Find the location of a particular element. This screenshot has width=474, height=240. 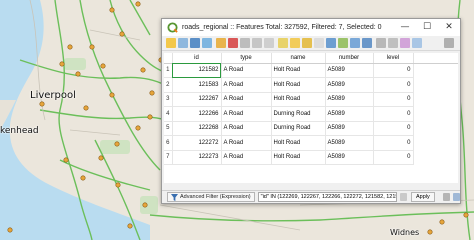

add-feature-icon is located at coordinates (221, 43).